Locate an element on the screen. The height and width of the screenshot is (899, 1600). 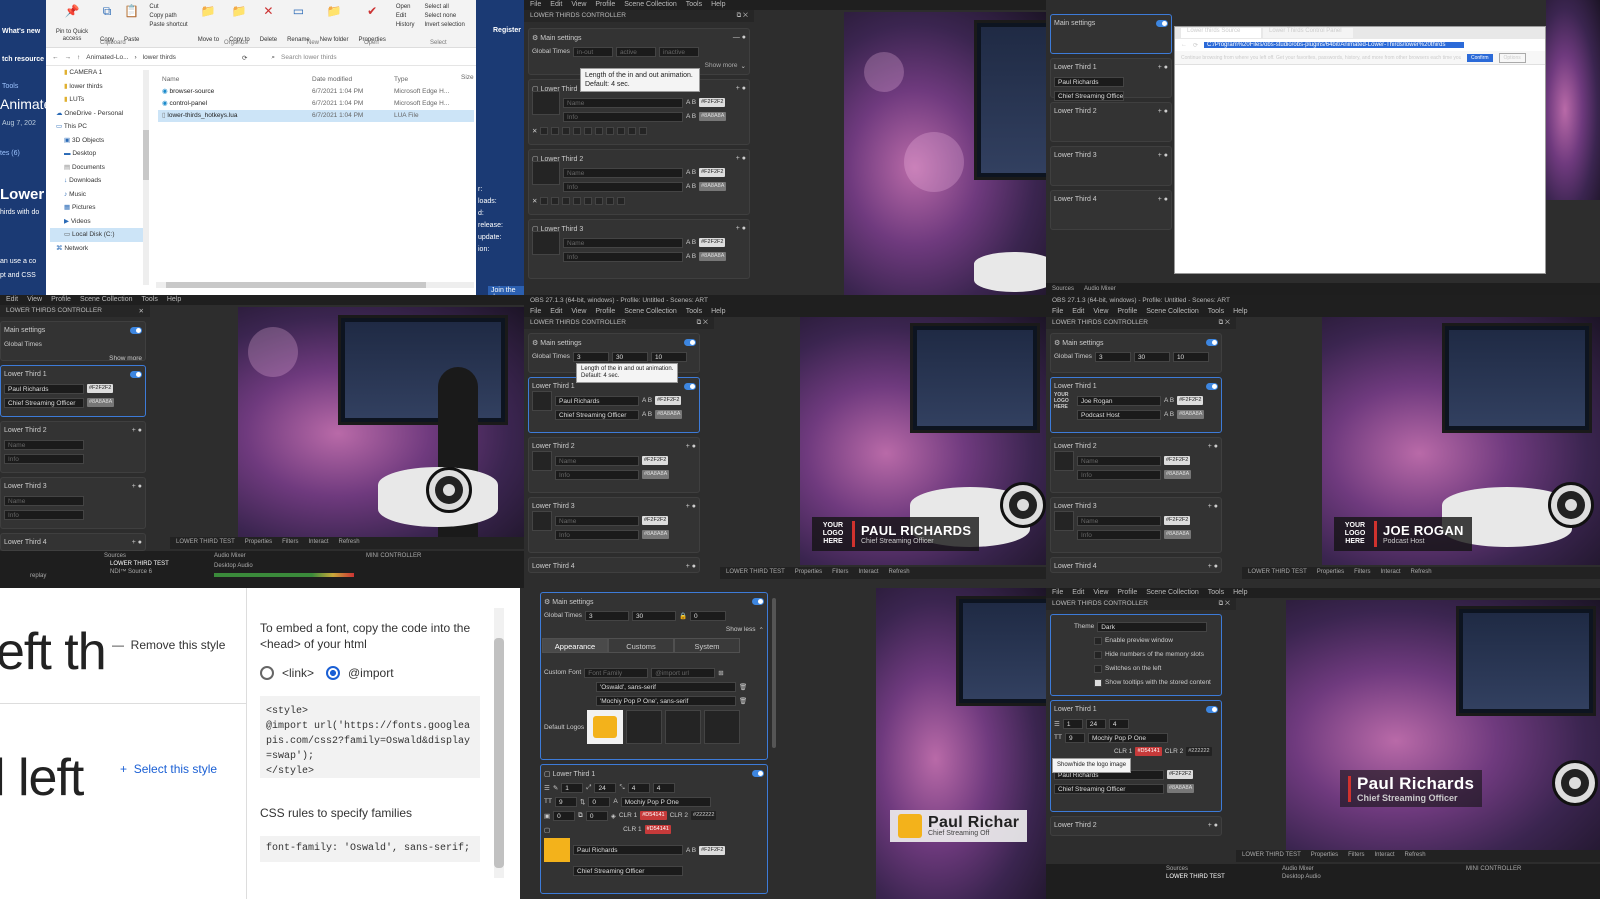
nav-item: ▭ This PC is located at coordinates (97, 127).